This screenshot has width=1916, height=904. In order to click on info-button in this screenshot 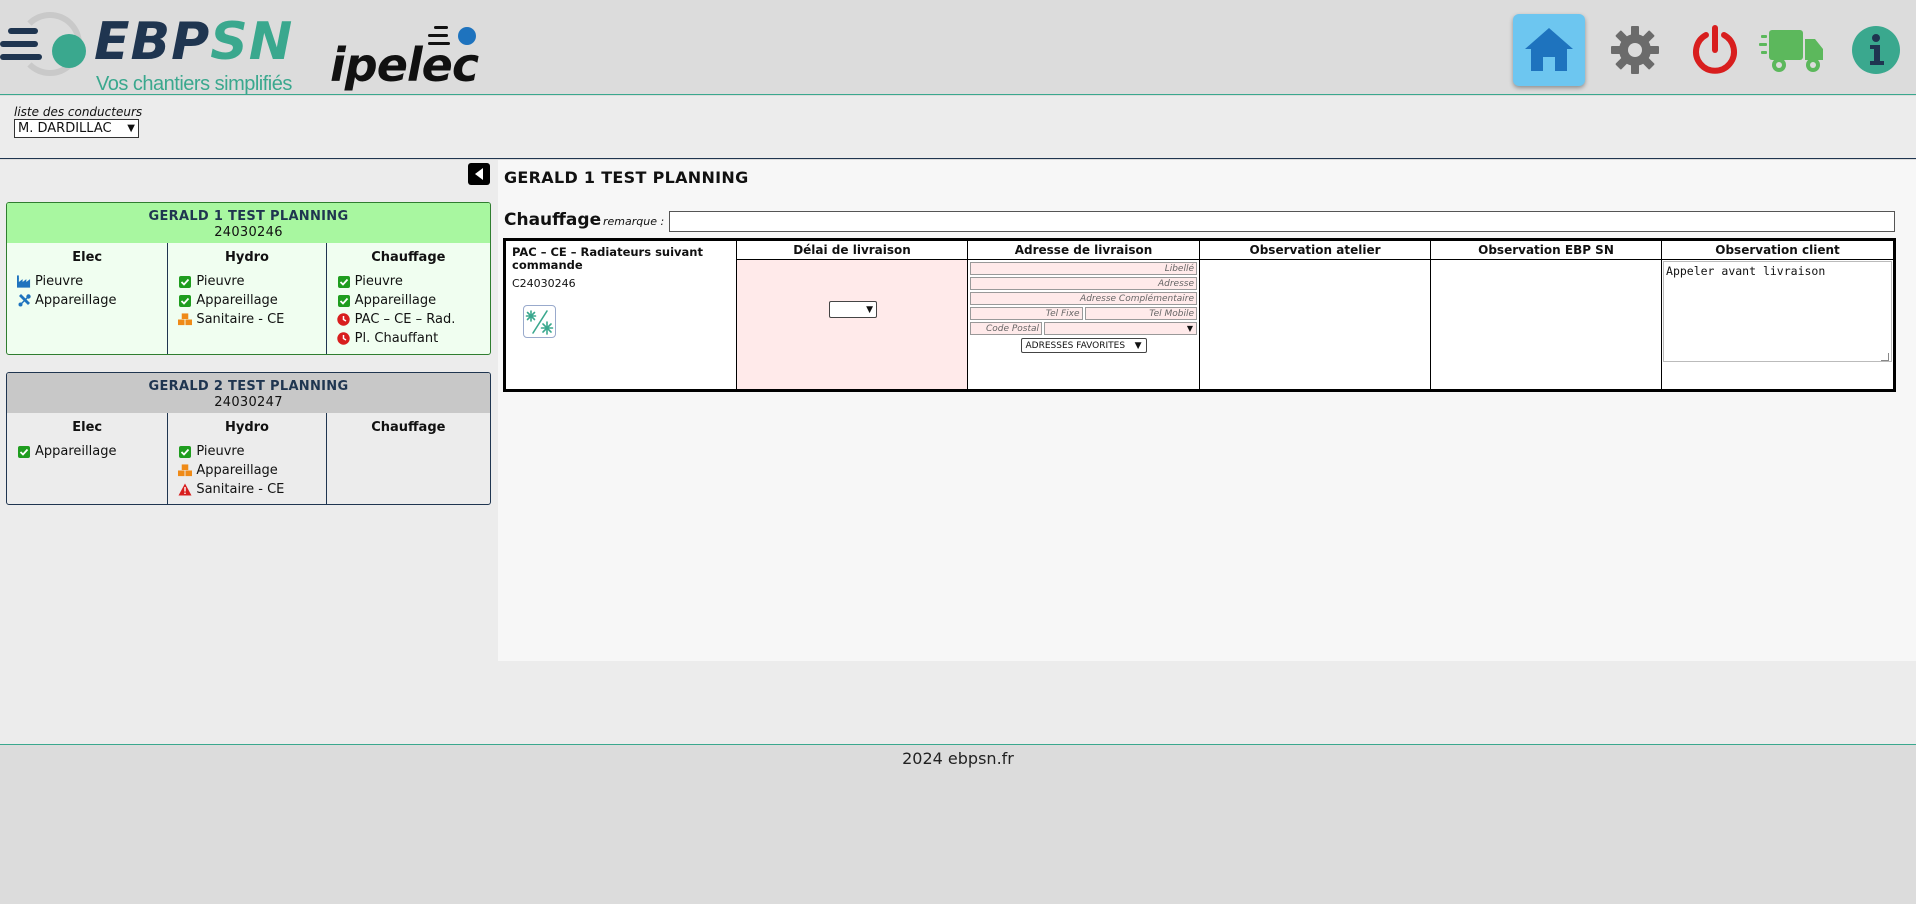, I will do `click(1876, 50)`.